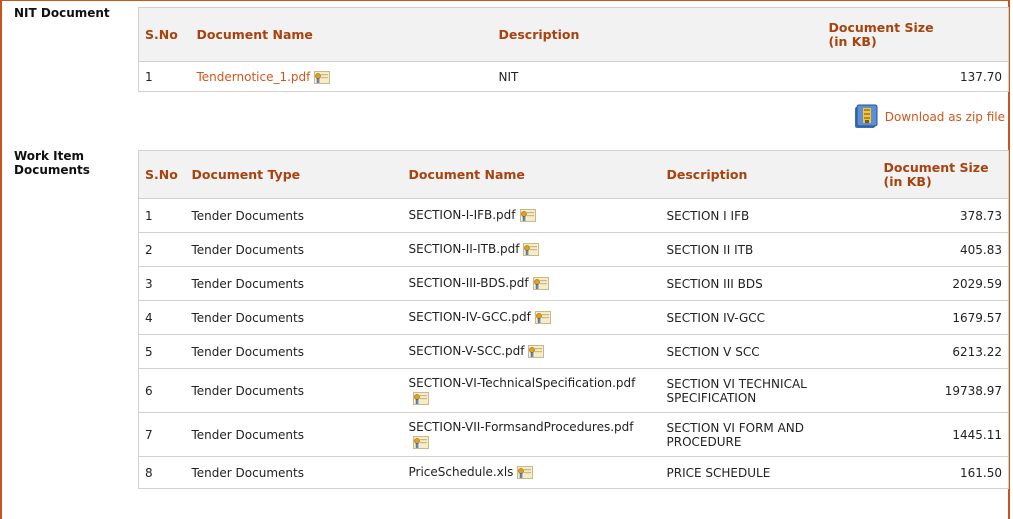 The image size is (1013, 519). I want to click on cell-size: 6213.22, so click(943, 351).